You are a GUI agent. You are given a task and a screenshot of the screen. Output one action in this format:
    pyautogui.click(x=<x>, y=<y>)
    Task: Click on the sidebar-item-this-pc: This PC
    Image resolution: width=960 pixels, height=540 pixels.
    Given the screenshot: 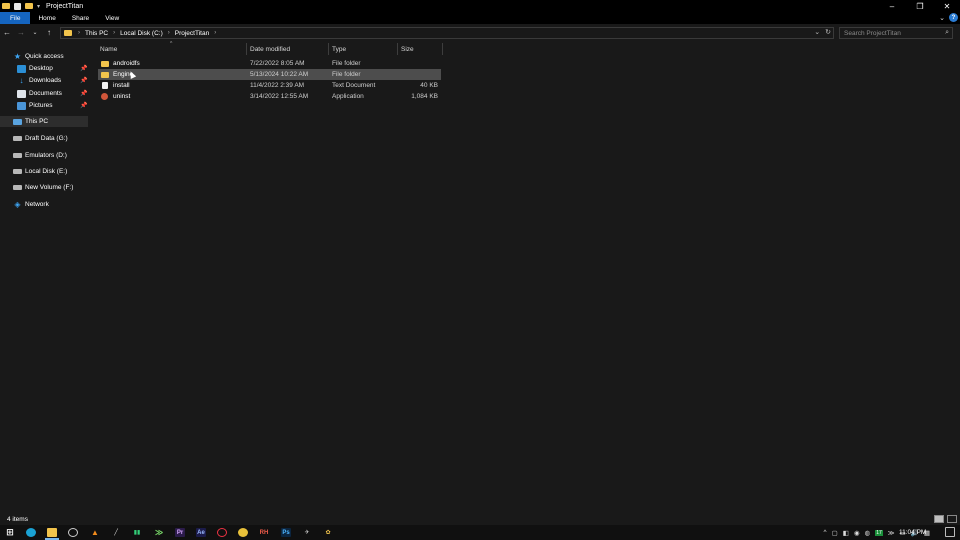 What is the action you would take?
    pyautogui.click(x=44, y=121)
    